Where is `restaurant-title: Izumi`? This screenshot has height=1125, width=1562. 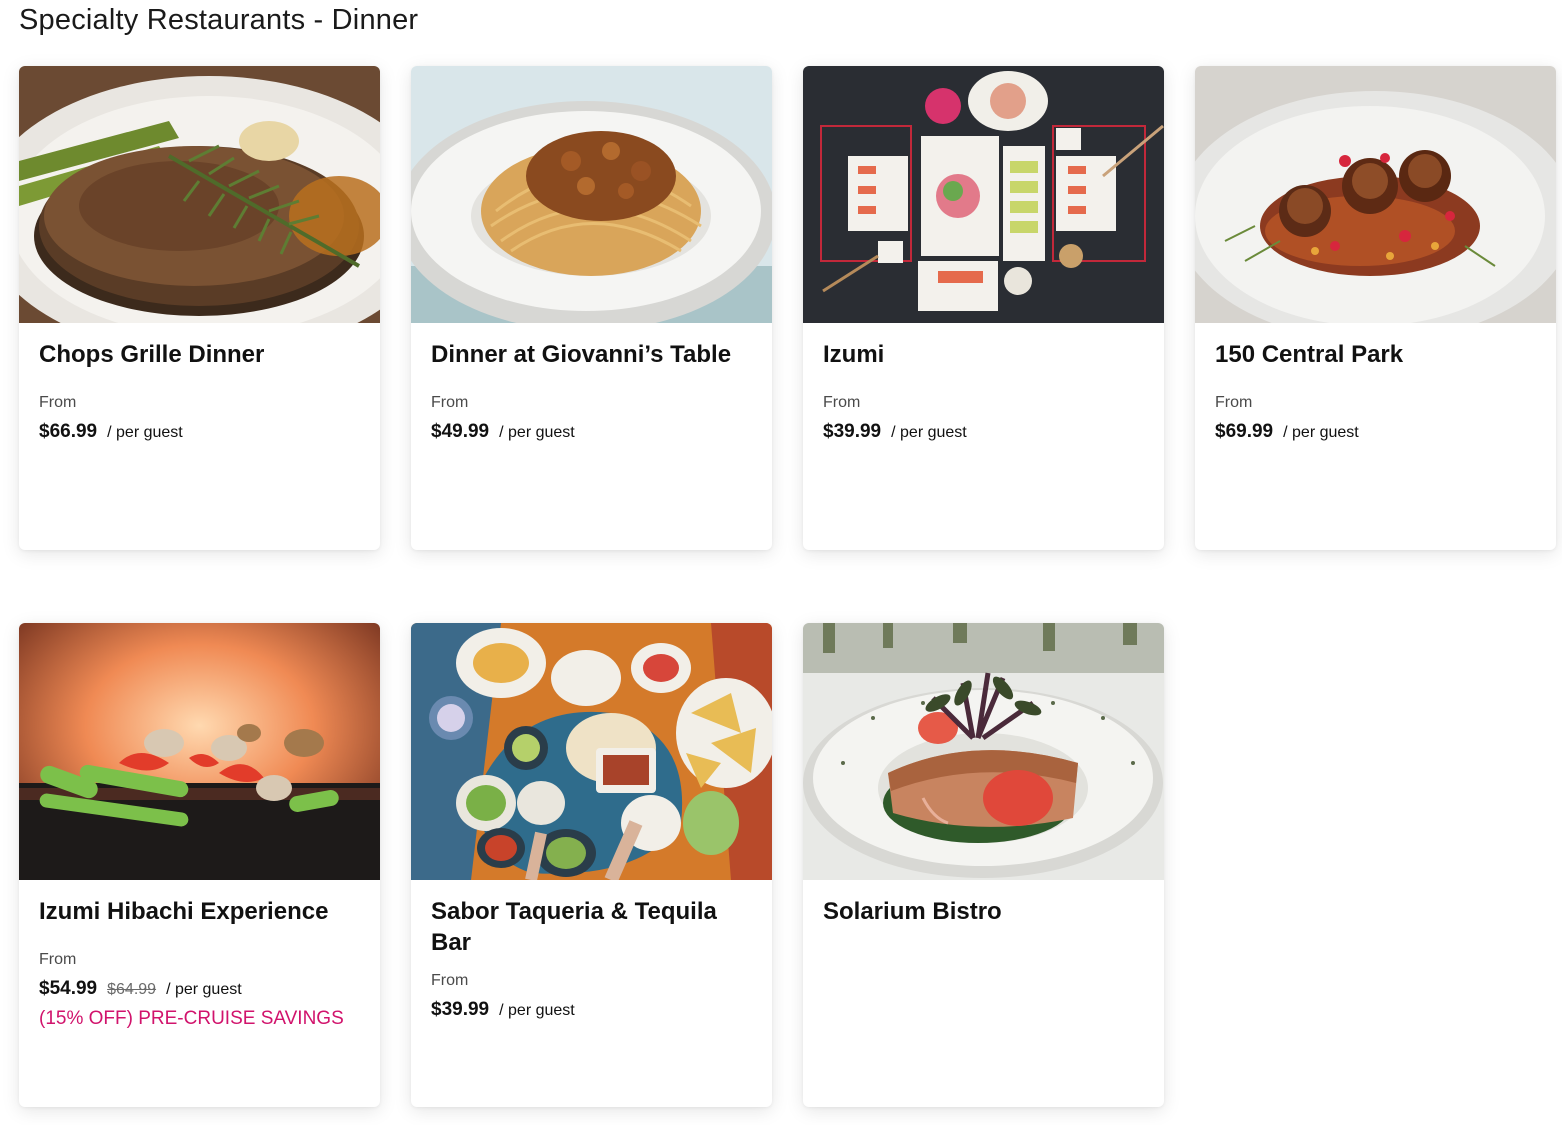 restaurant-title: Izumi is located at coordinates (983, 354).